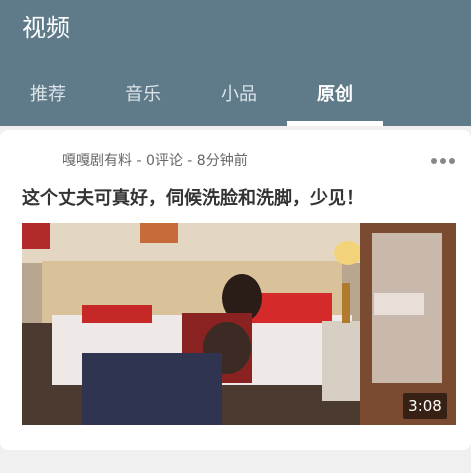 The width and height of the screenshot is (471, 473). I want to click on category-tabs: 推荐 音乐 小品 原创, so click(235, 99).